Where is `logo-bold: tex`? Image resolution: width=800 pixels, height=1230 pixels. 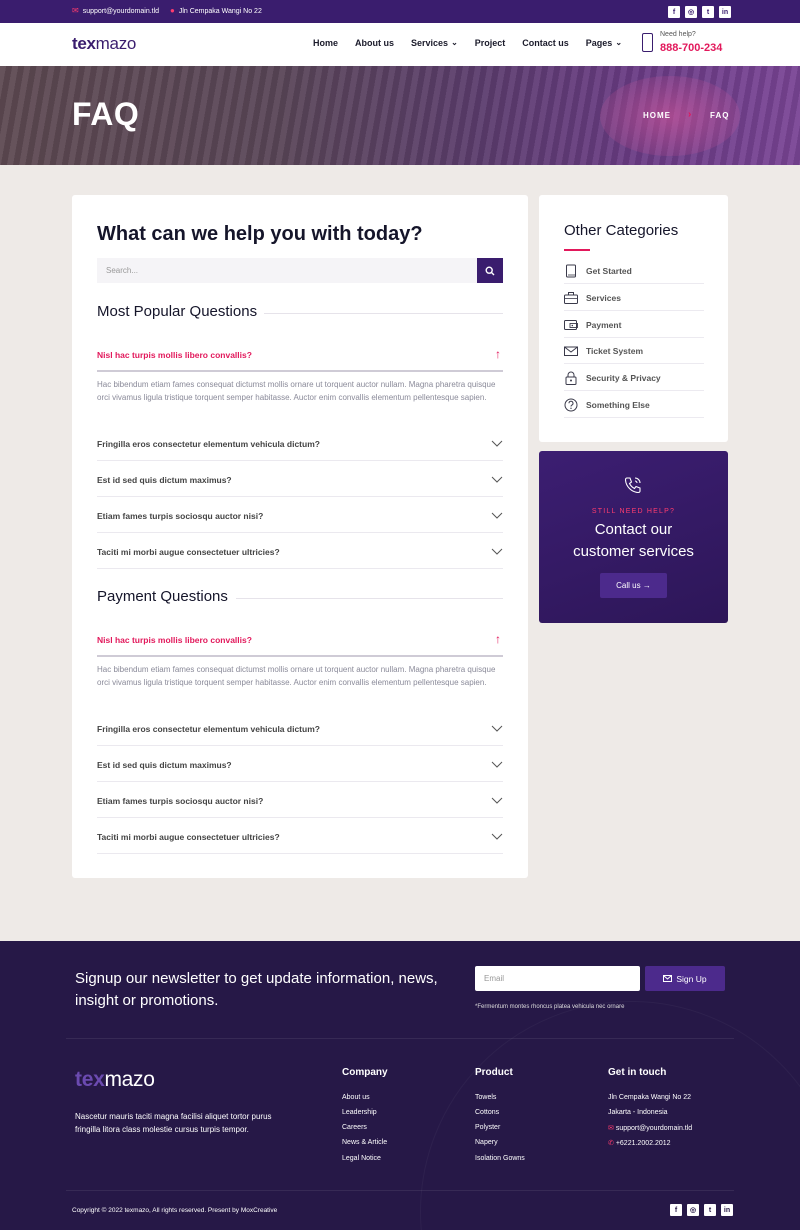 logo-bold: tex is located at coordinates (84, 43).